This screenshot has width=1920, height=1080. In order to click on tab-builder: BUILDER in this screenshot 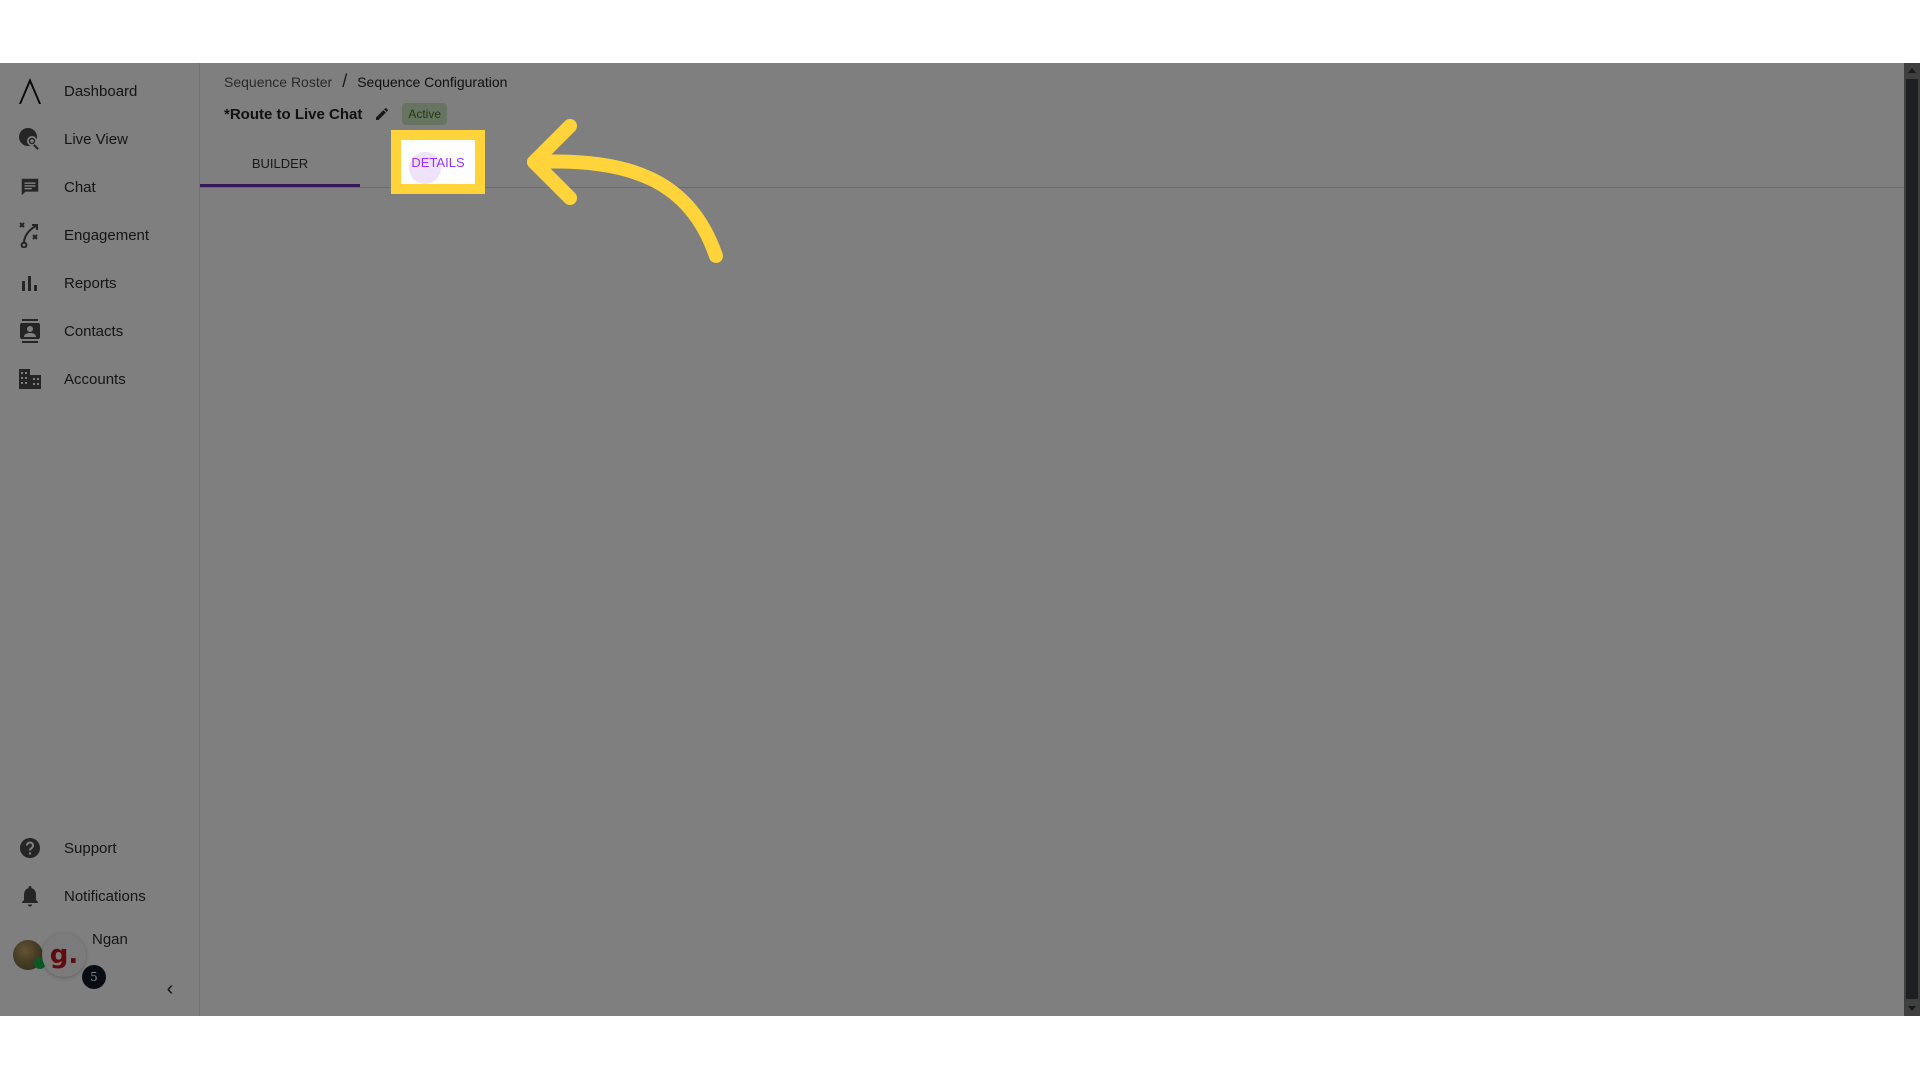, I will do `click(280, 165)`.